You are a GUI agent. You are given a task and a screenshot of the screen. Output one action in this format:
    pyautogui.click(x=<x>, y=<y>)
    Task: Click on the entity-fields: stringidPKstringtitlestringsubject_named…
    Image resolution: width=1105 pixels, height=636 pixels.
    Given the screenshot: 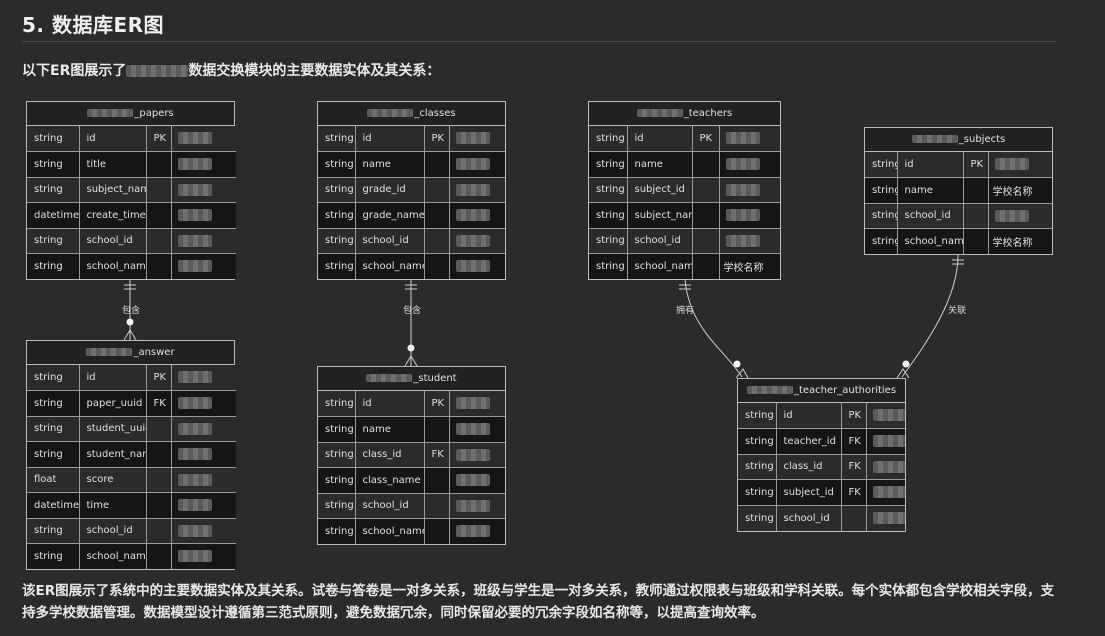 What is the action you would take?
    pyautogui.click(x=131, y=202)
    